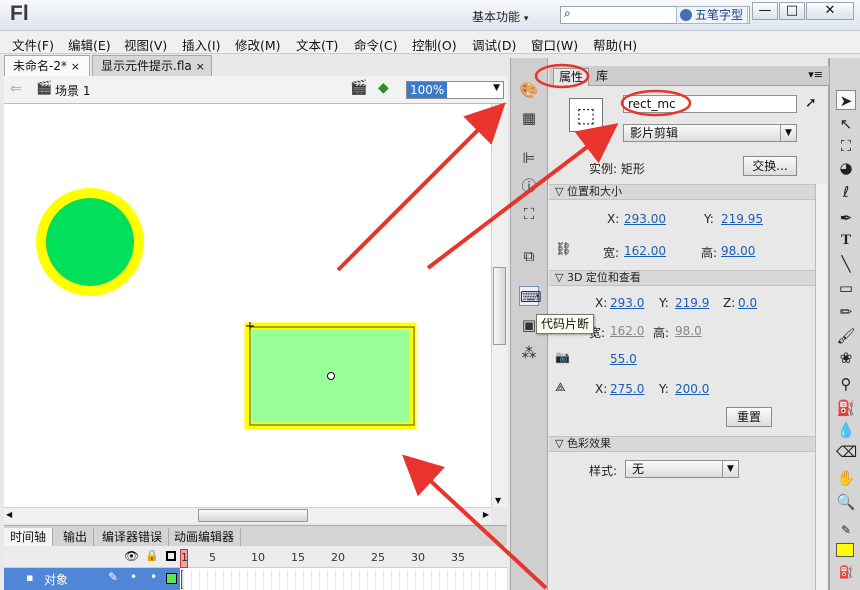 The height and width of the screenshot is (590, 860). Describe the element at coordinates (494, 44) in the screenshot. I see `menu-debug: 调试(D)` at that location.